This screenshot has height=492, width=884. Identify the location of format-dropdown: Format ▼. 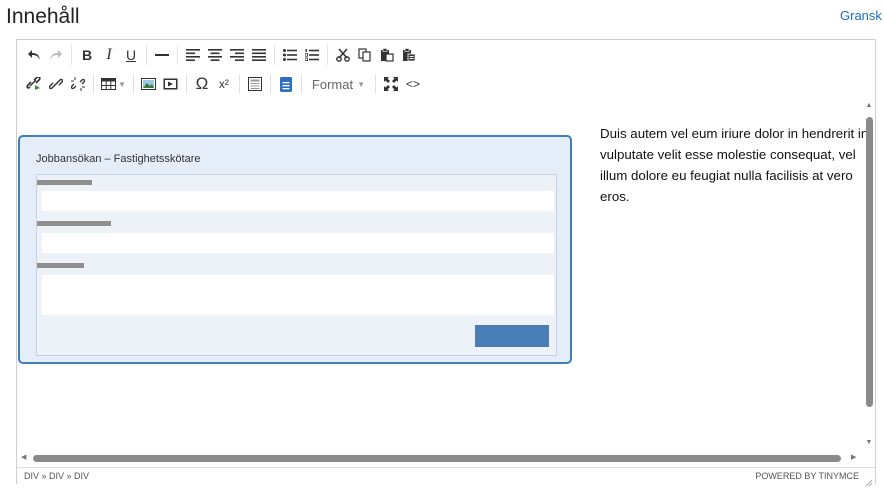
(338, 84).